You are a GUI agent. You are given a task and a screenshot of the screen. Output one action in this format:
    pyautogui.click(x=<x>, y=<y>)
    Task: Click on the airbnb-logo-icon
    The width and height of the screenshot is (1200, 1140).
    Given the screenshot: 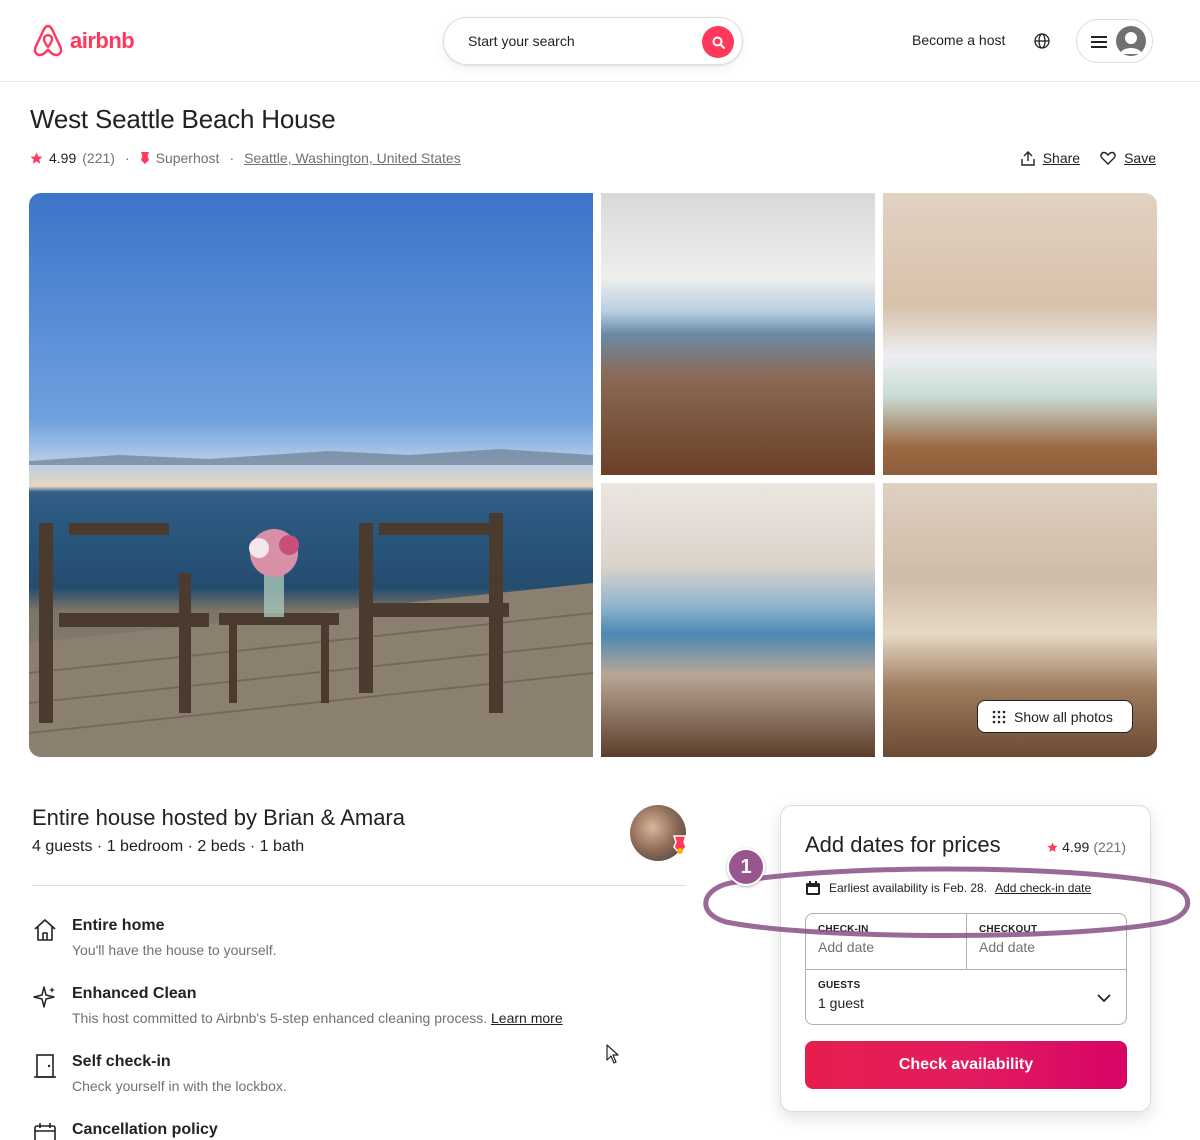 What is the action you would take?
    pyautogui.click(x=48, y=40)
    